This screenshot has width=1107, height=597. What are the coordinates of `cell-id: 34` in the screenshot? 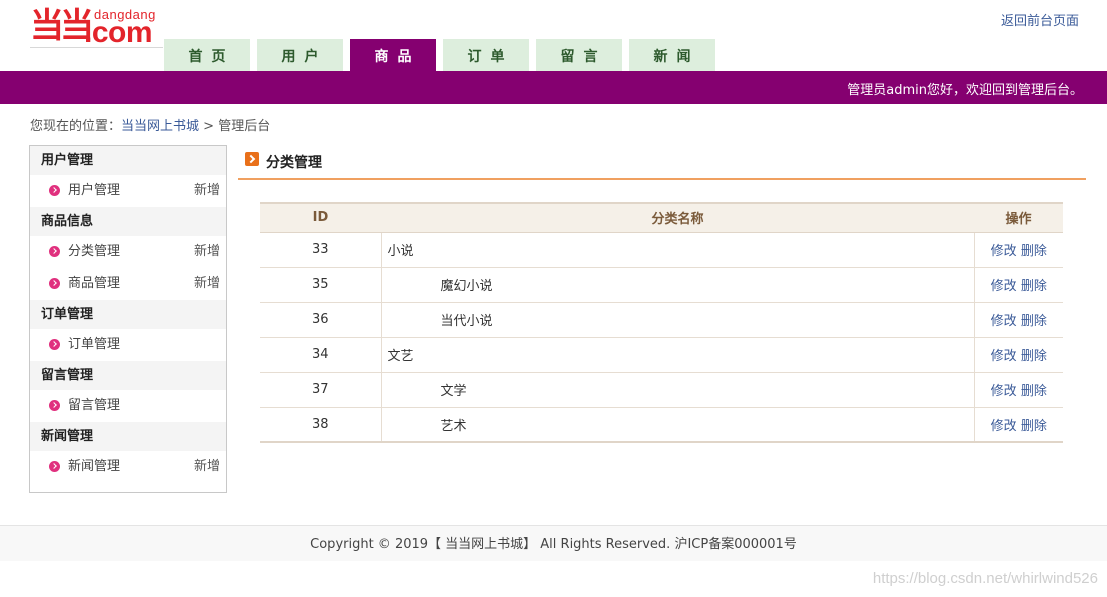 It's located at (320, 355).